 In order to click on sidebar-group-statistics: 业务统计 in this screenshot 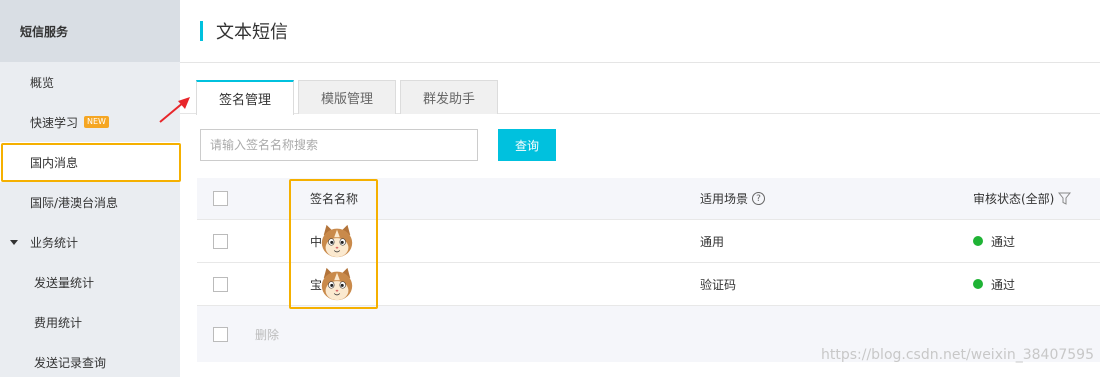, I will do `click(90, 242)`.